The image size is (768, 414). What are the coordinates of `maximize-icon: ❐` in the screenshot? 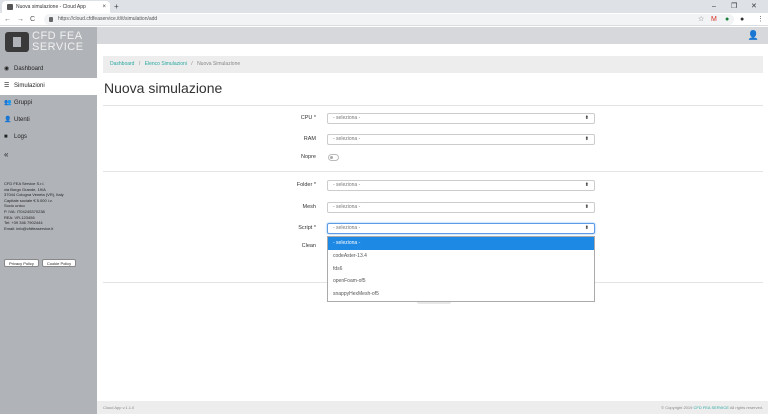 It's located at (734, 6).